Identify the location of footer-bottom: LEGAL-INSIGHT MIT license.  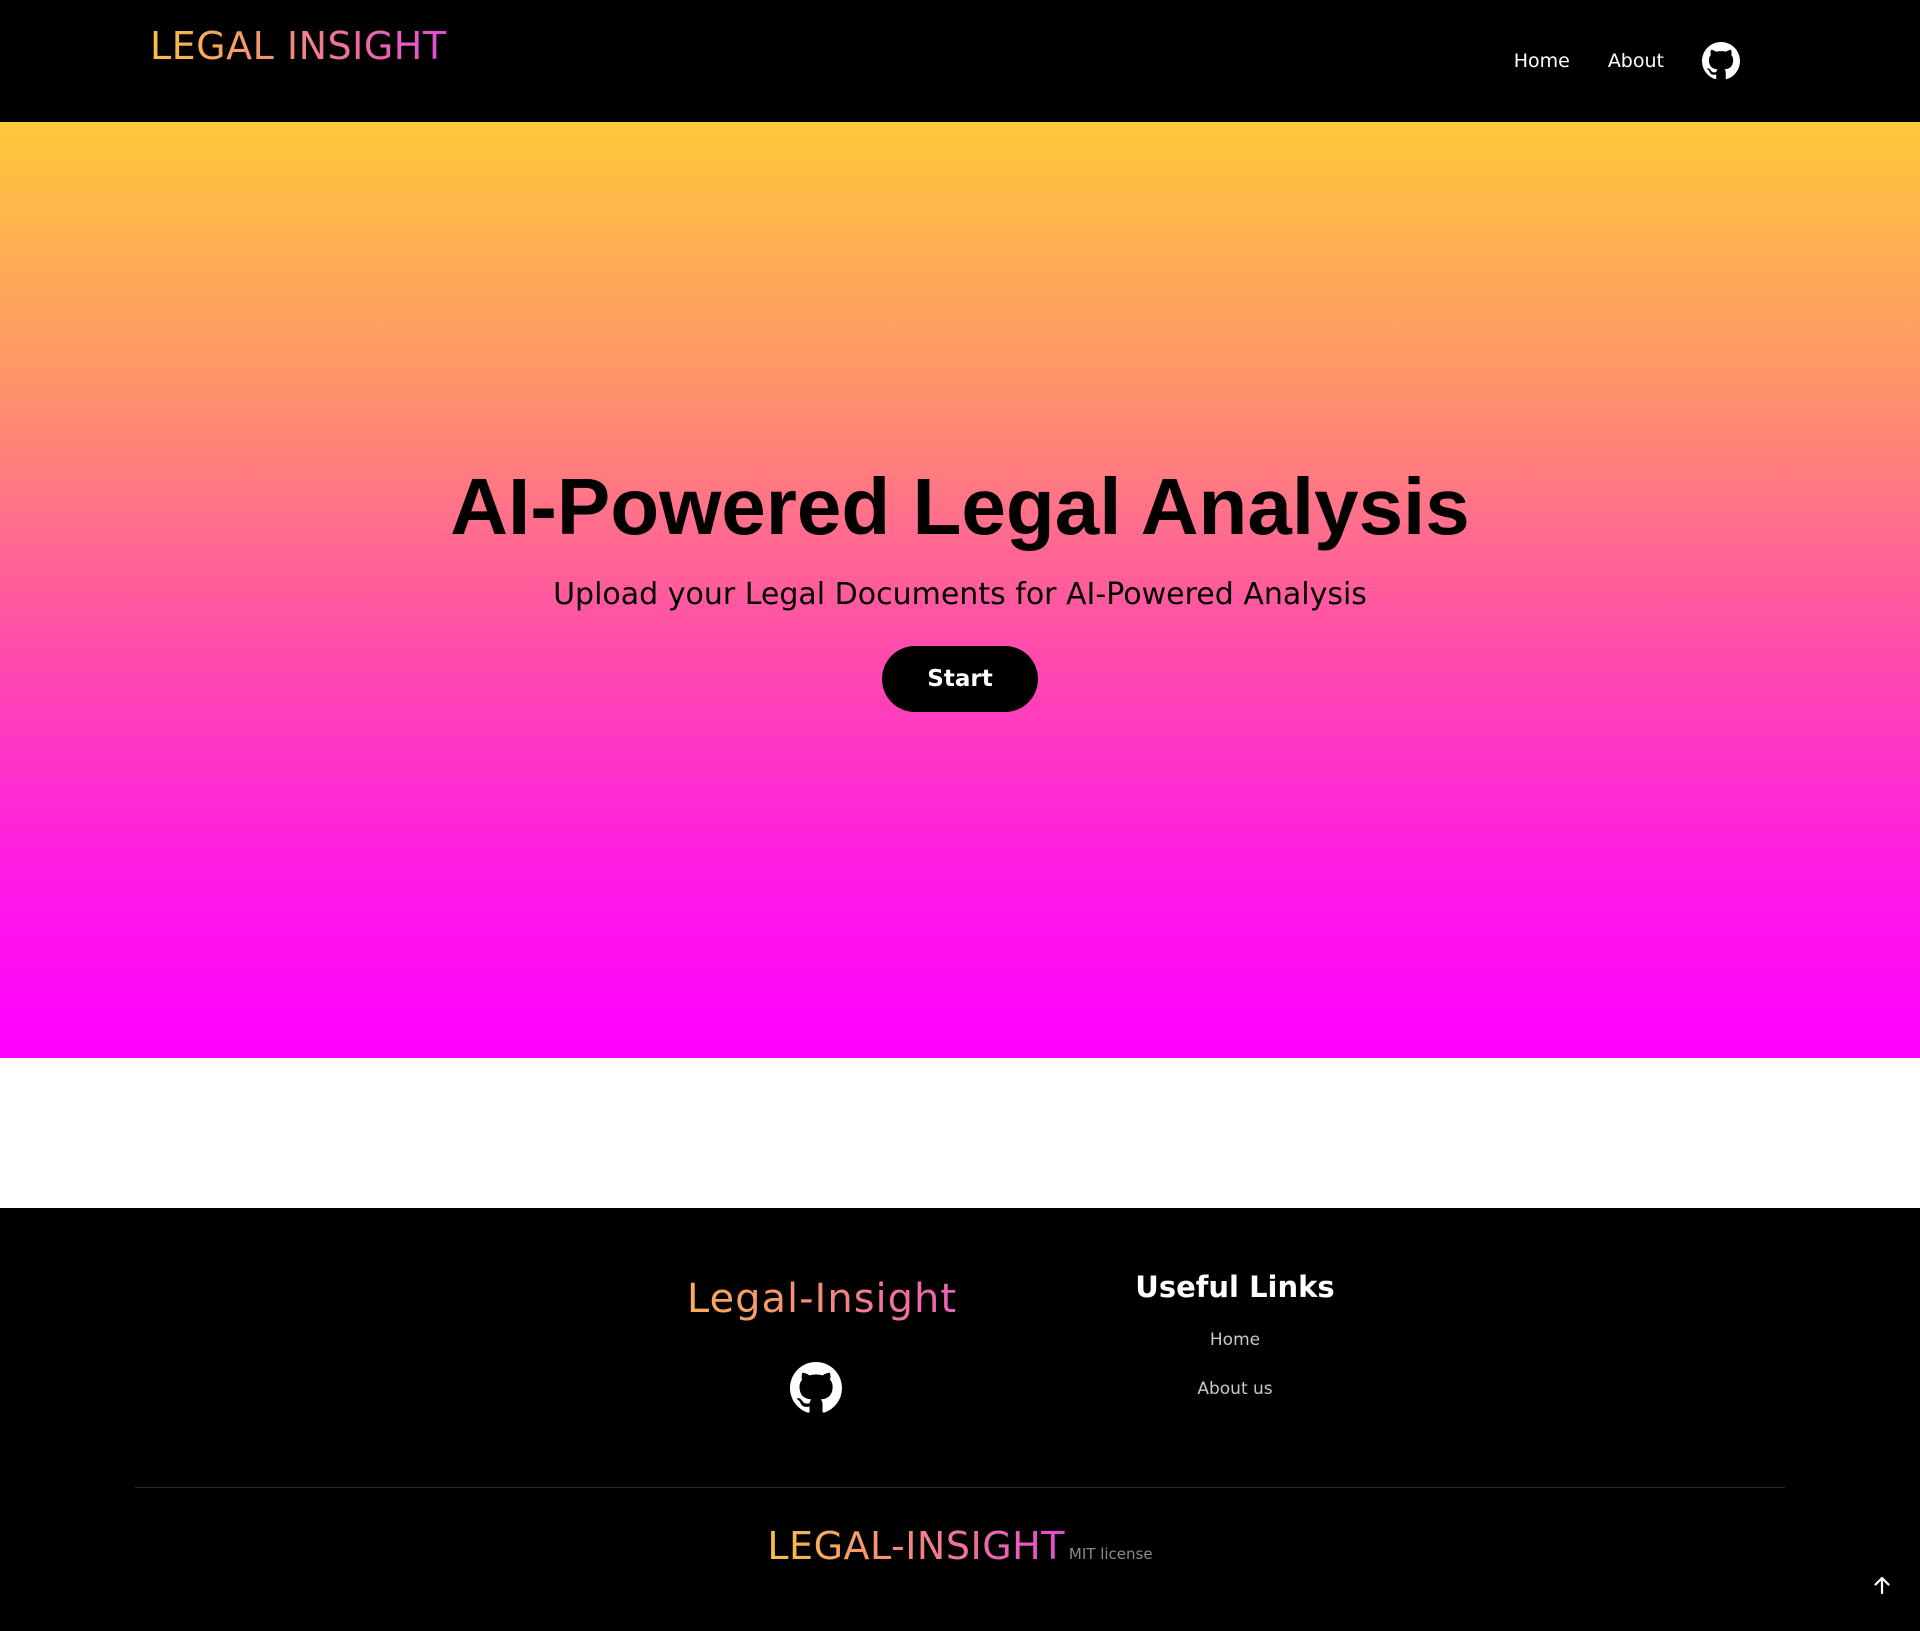
(960, 1546).